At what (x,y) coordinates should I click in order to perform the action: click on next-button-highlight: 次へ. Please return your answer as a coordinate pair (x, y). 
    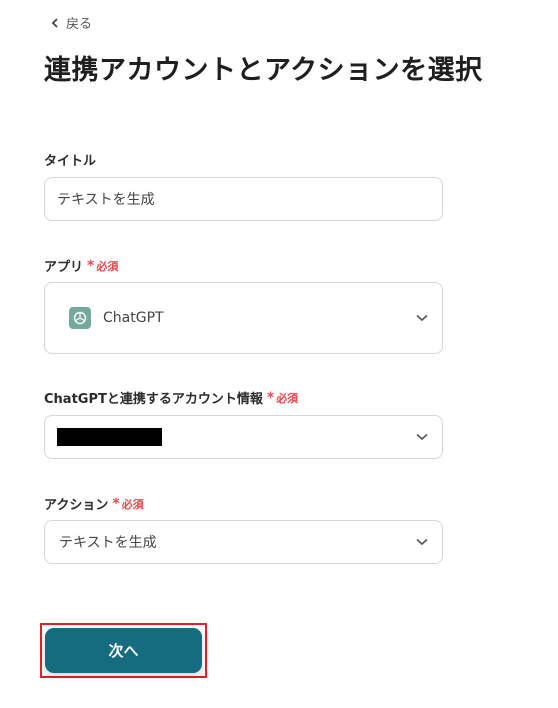
    Looking at the image, I should click on (123, 650).